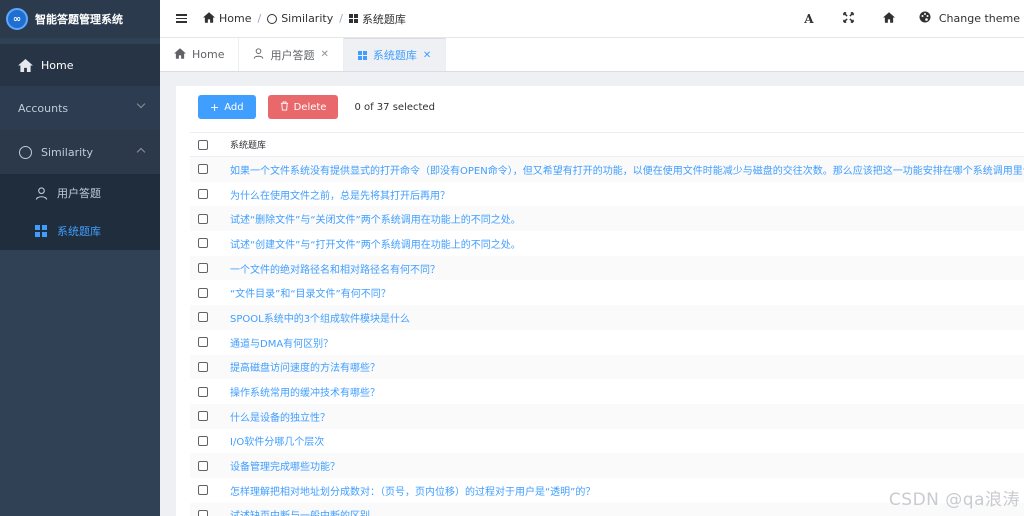  Describe the element at coordinates (277, 440) in the screenshot. I see `question-link: I/O软件分哪几个层次` at that location.